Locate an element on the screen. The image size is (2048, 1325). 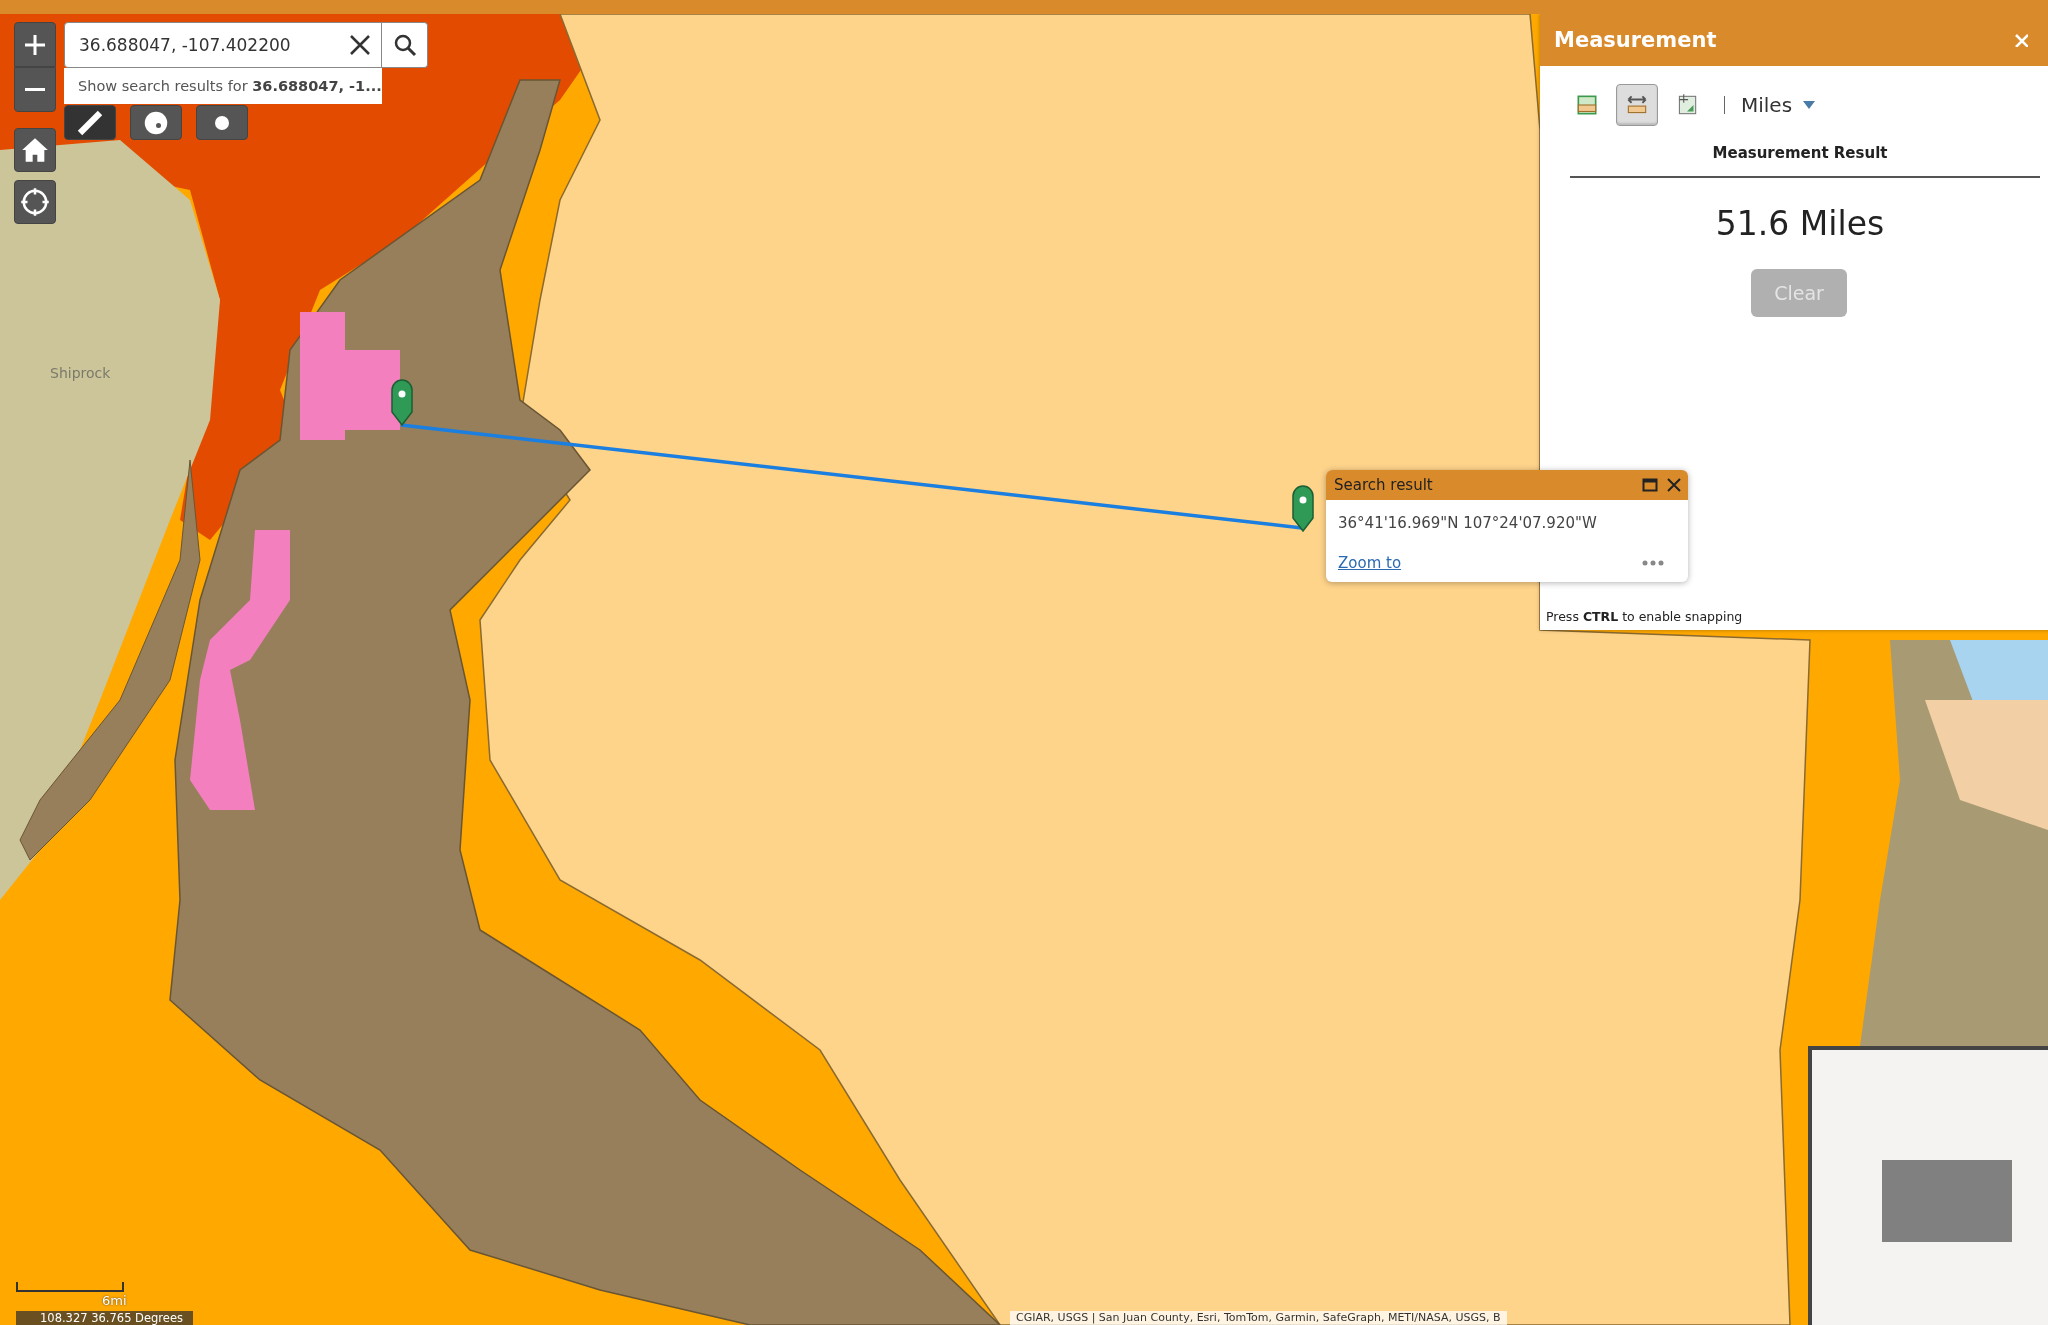
search-icon is located at coordinates (404, 45).